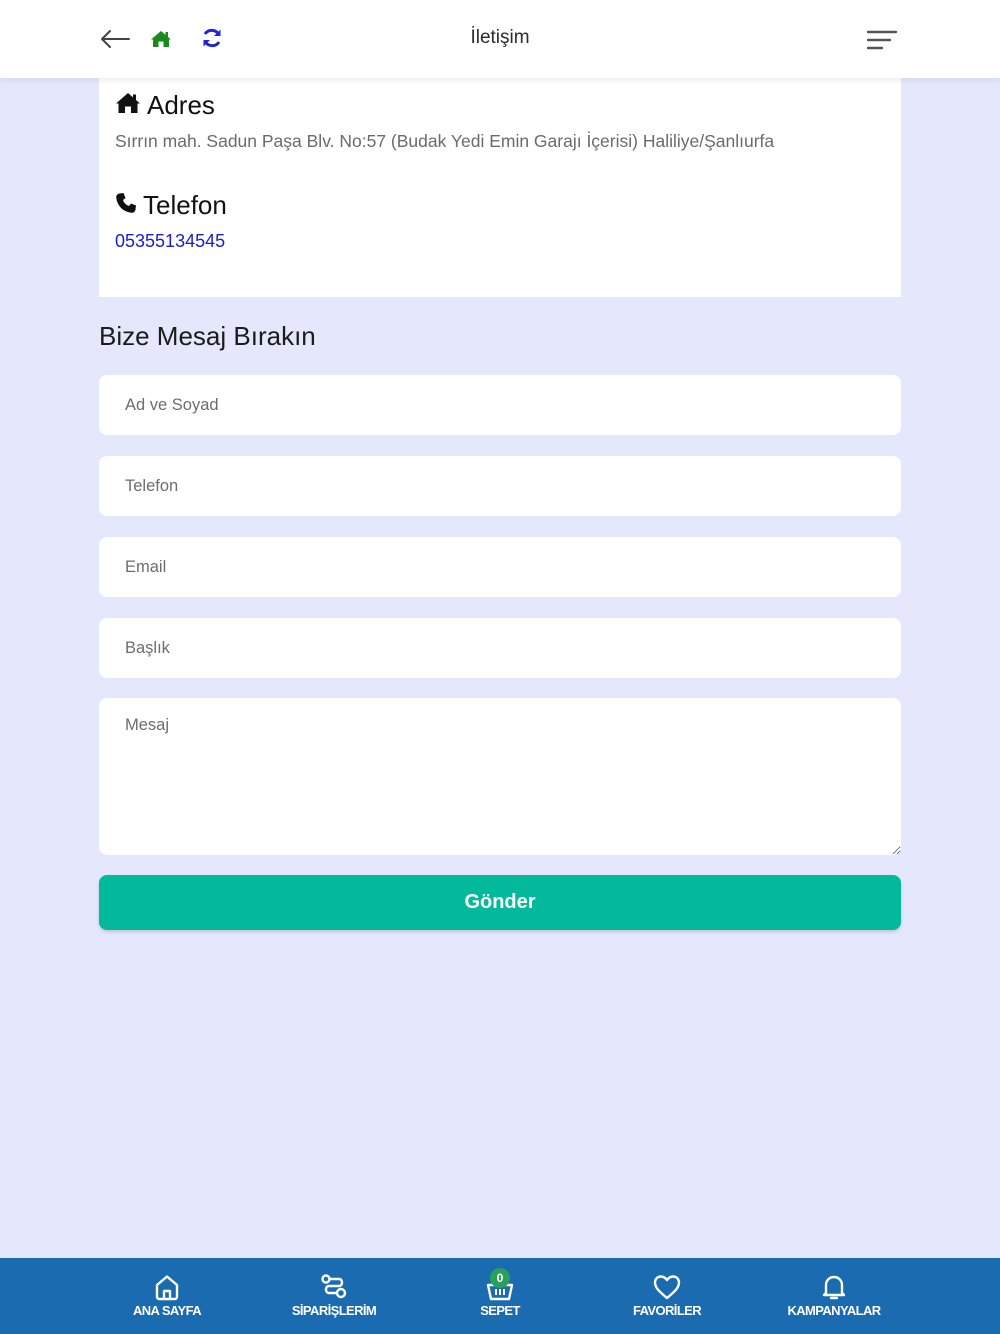  Describe the element at coordinates (500, 1278) in the screenshot. I see `cart-count-badge: 0` at that location.